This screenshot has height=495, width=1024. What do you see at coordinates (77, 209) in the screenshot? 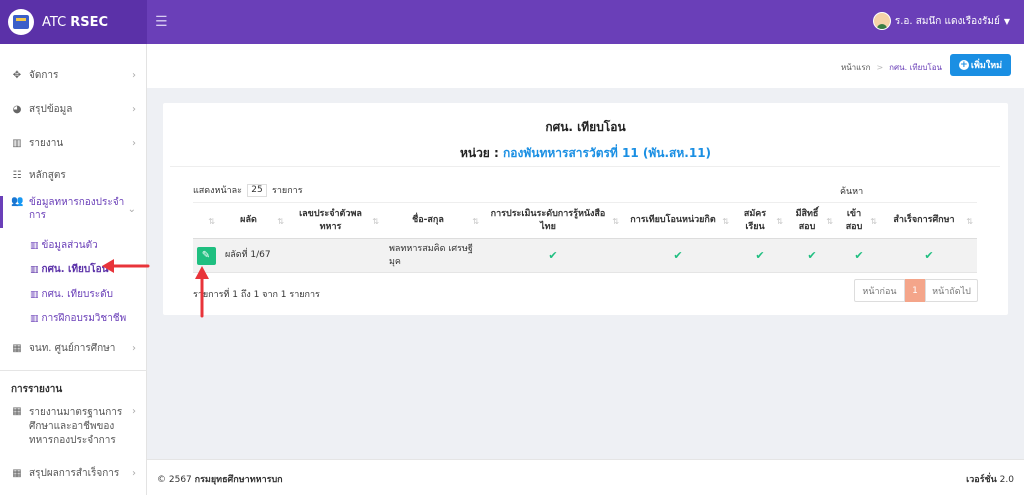
I see `sidebar-item-label: ข้อมูลทหารกองประจำการ` at bounding box center [77, 209].